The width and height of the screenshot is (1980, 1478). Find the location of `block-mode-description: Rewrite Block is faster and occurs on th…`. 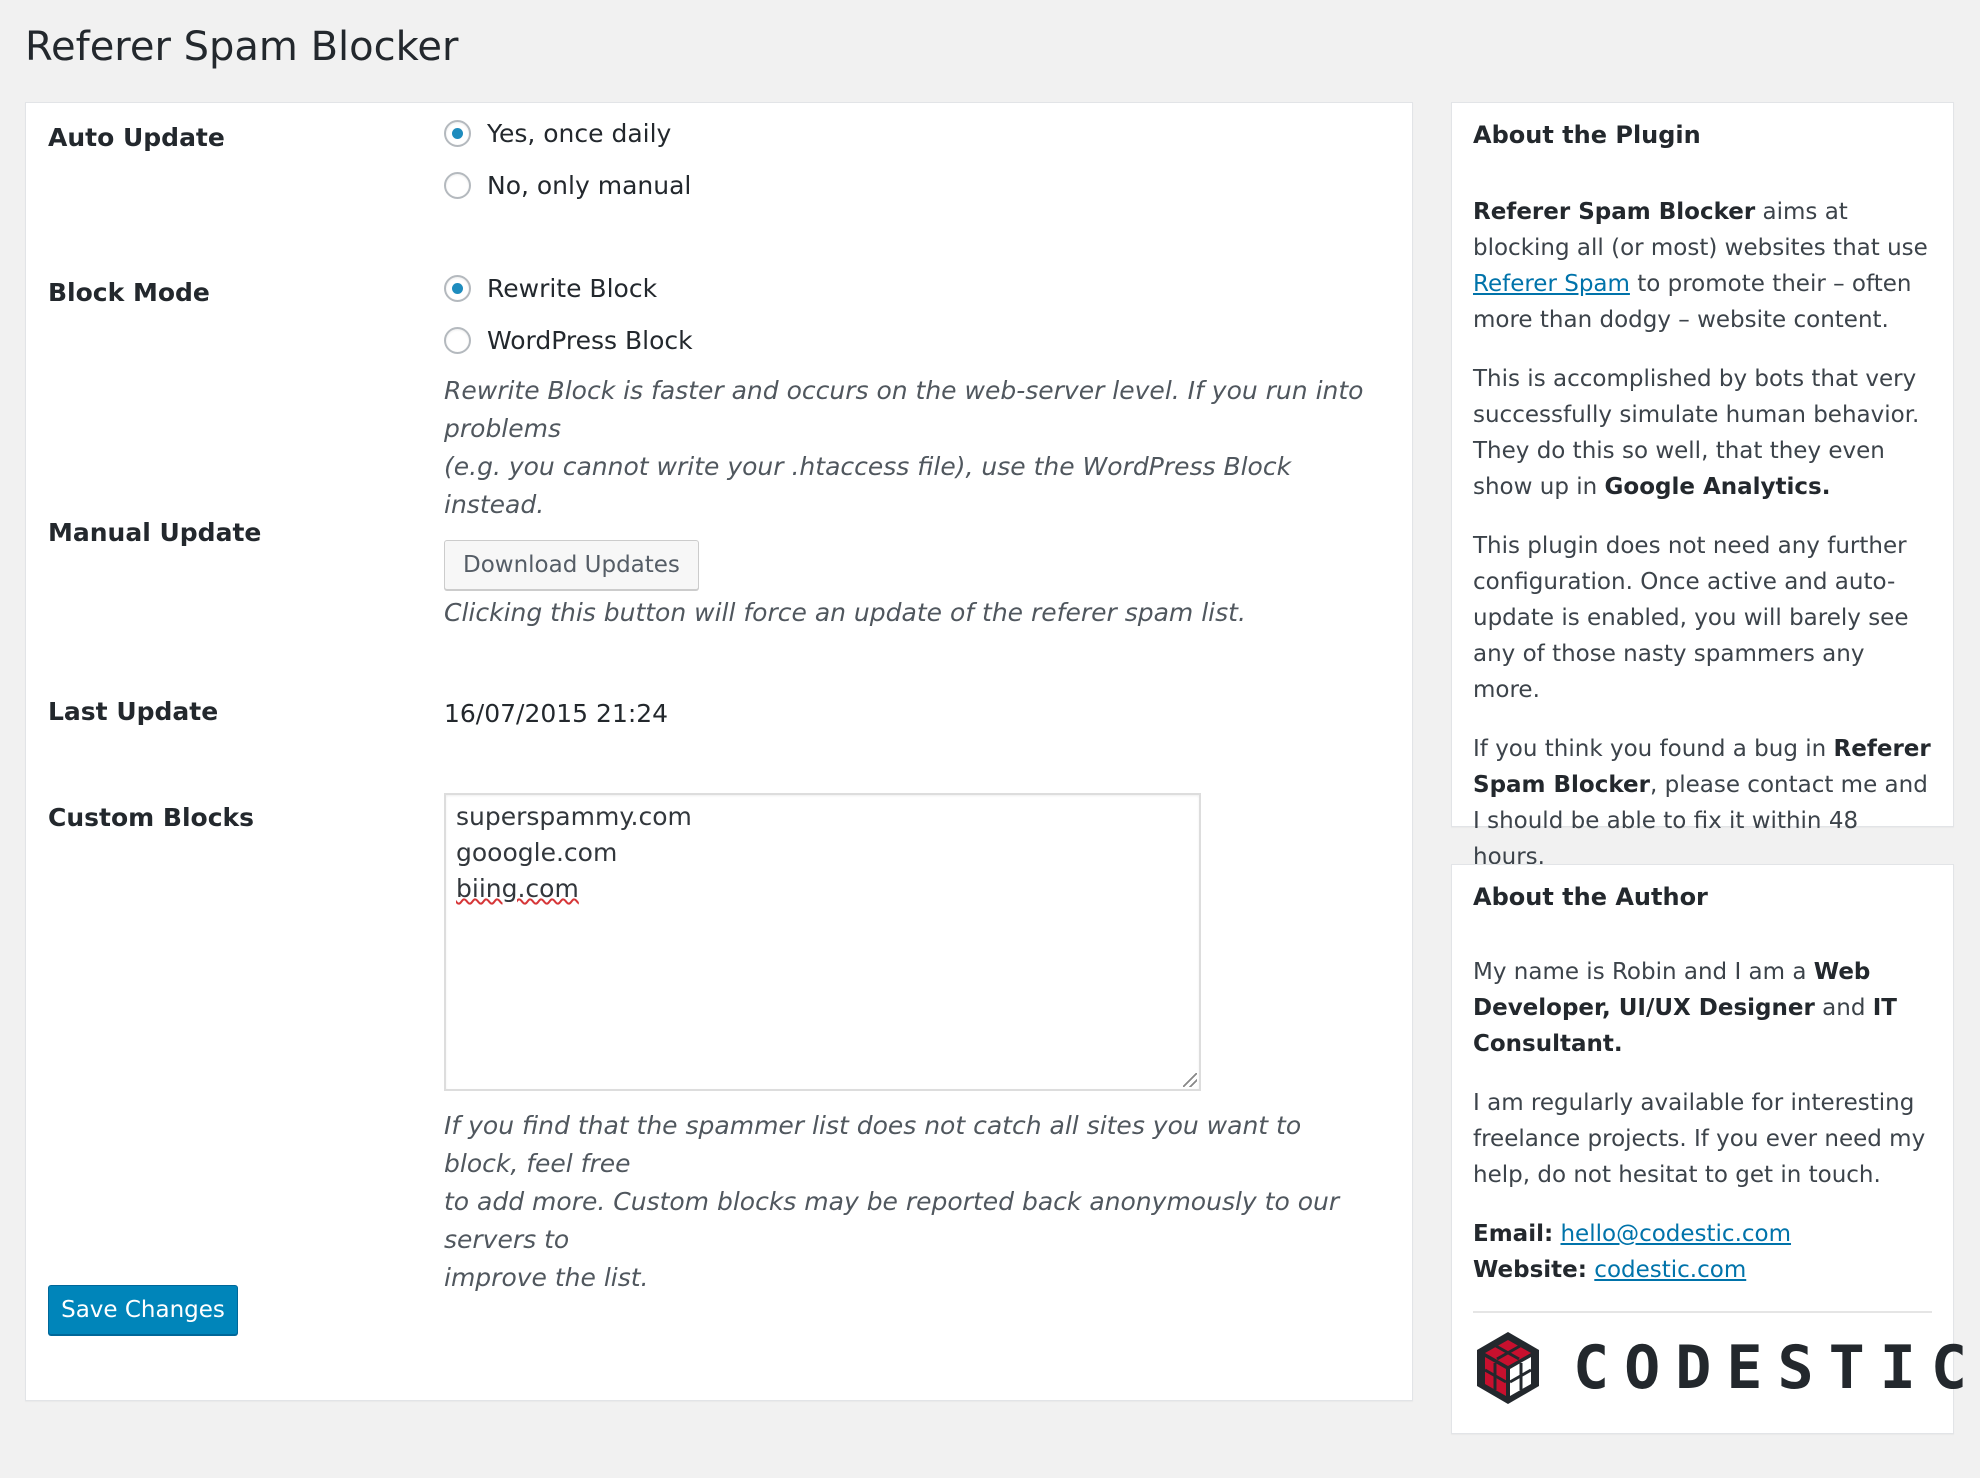

block-mode-description: Rewrite Block is faster and occurs on th… is located at coordinates (908, 448).